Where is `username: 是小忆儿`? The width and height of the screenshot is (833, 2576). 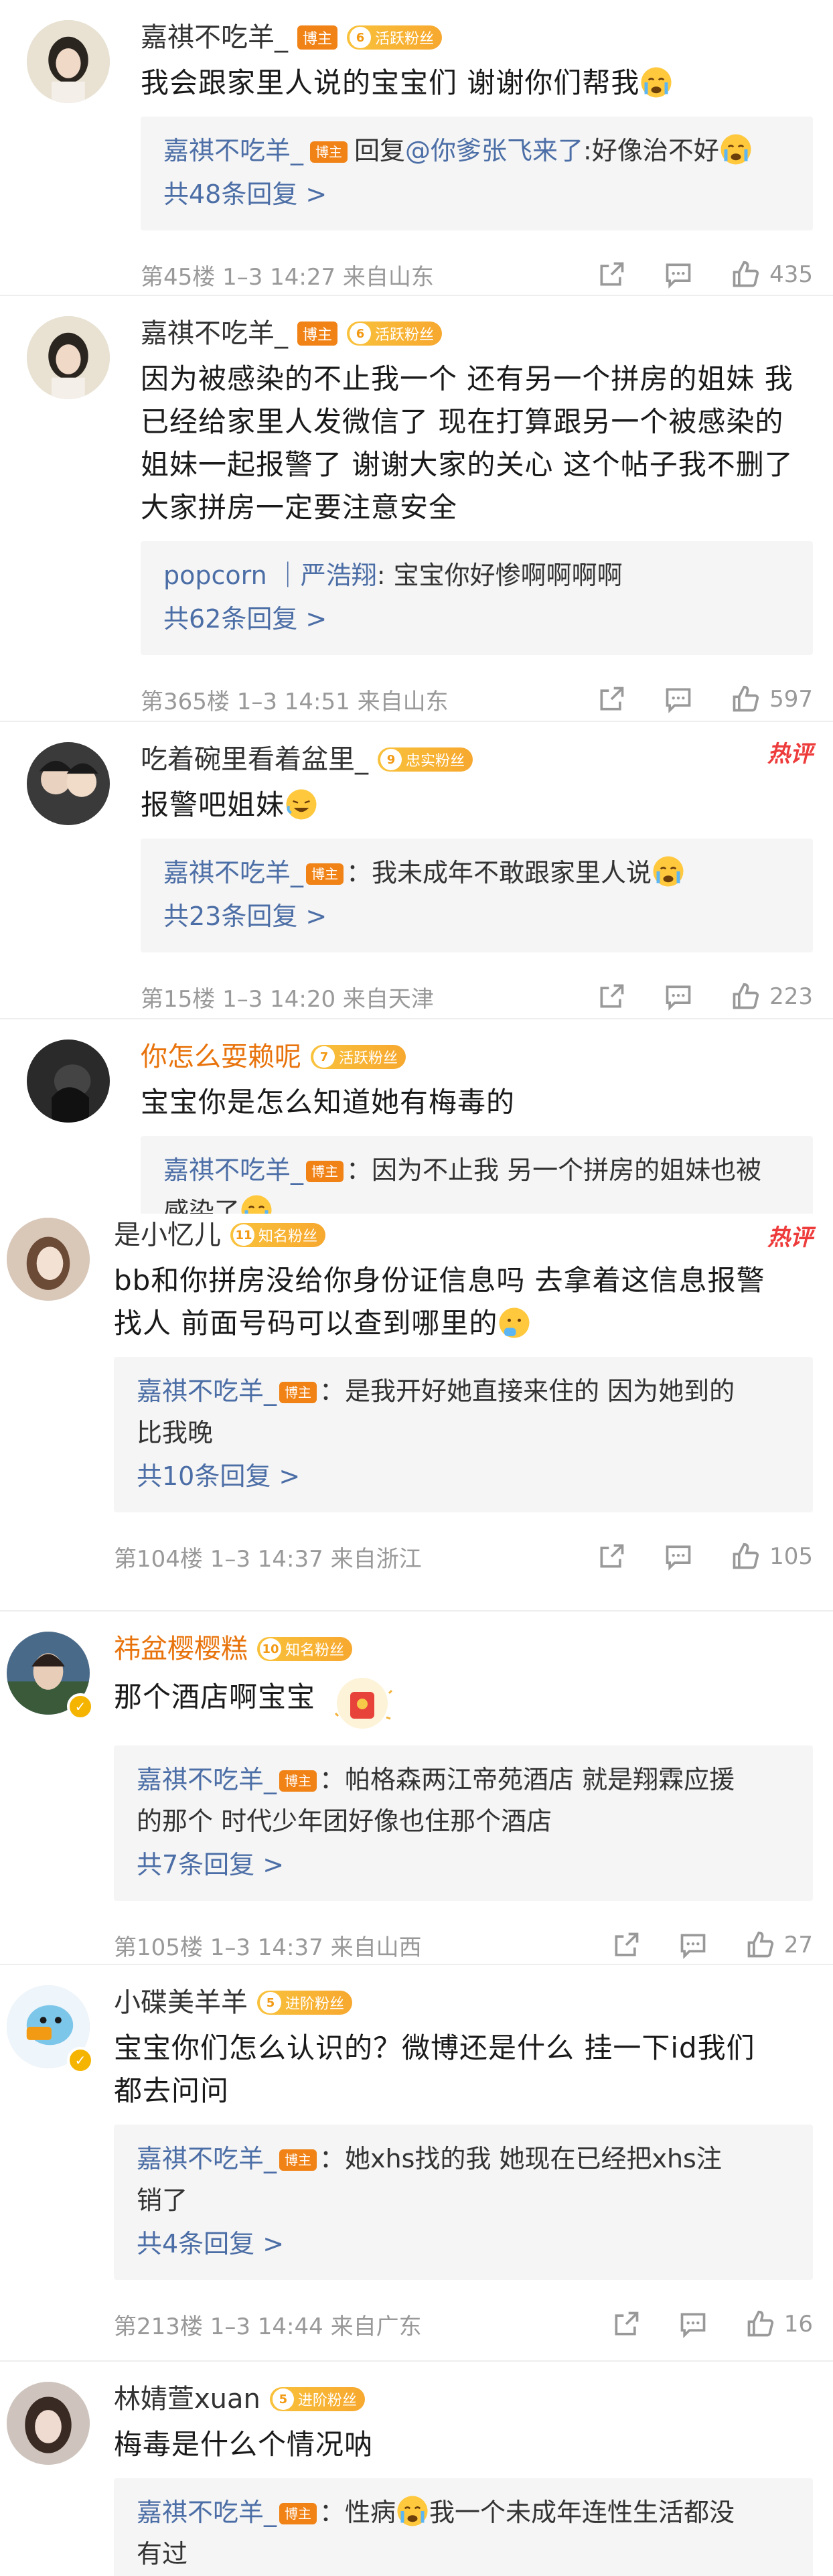 username: 是小忆儿 is located at coordinates (167, 1235).